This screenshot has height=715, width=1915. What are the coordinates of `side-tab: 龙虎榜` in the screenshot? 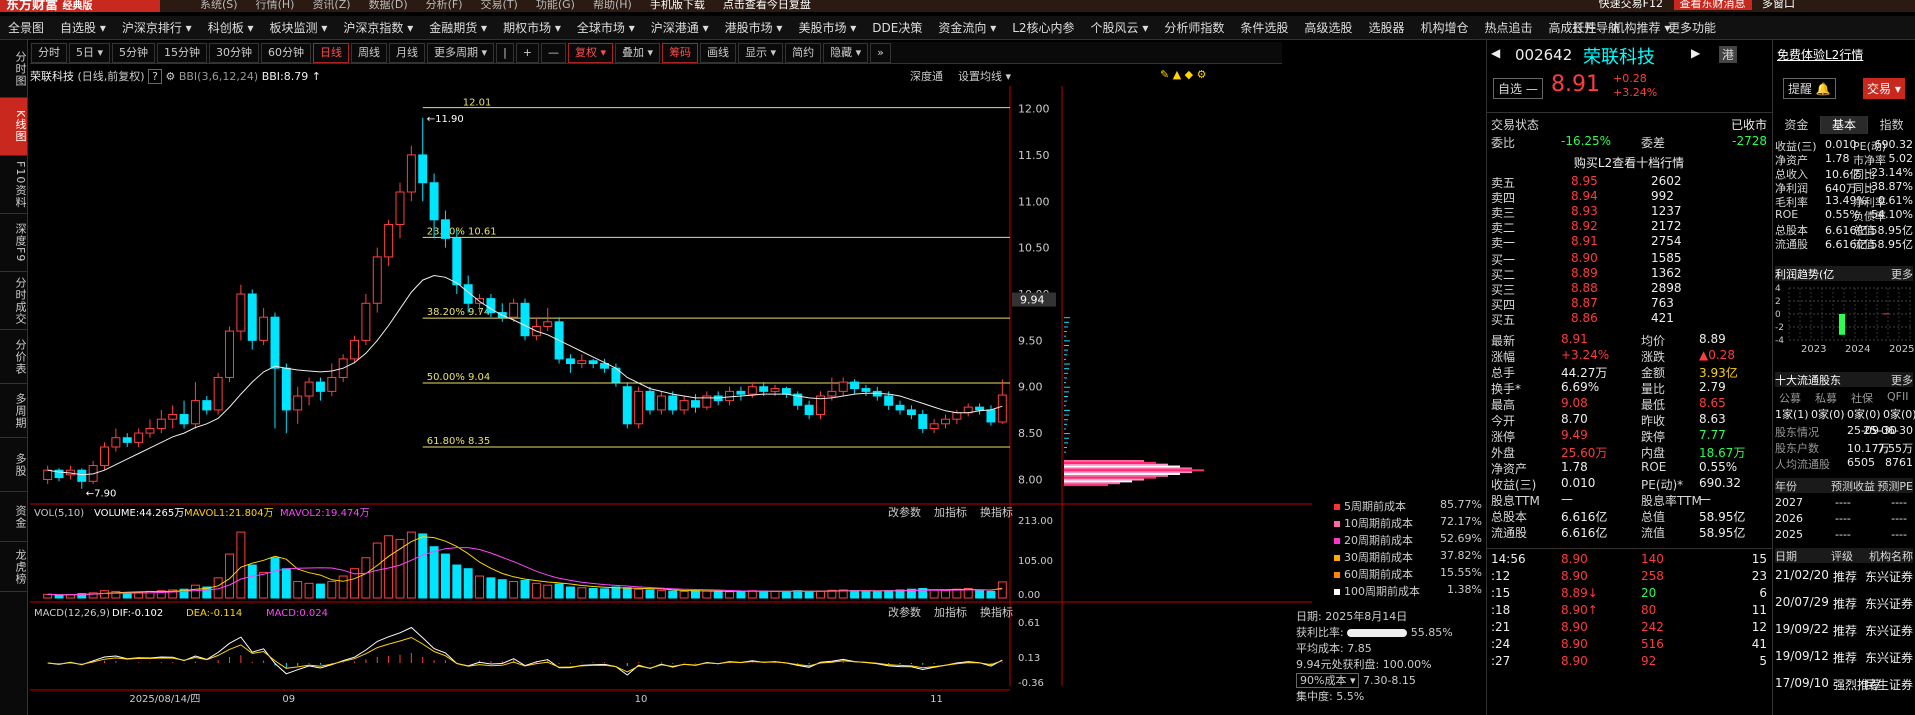 It's located at (13, 567).